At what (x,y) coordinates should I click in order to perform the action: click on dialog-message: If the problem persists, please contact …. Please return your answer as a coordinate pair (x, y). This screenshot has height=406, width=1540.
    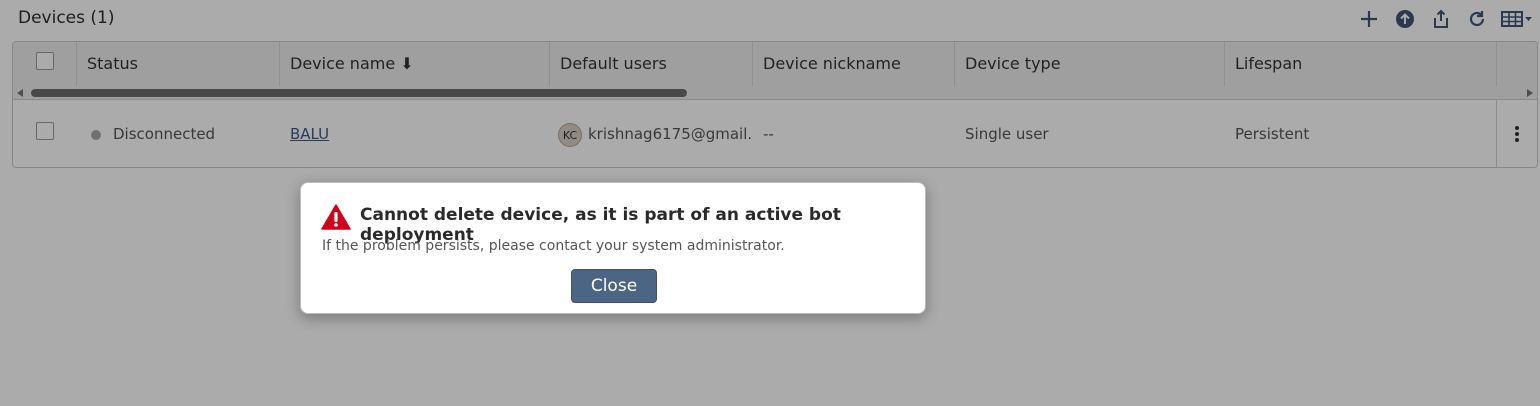
    Looking at the image, I should click on (553, 246).